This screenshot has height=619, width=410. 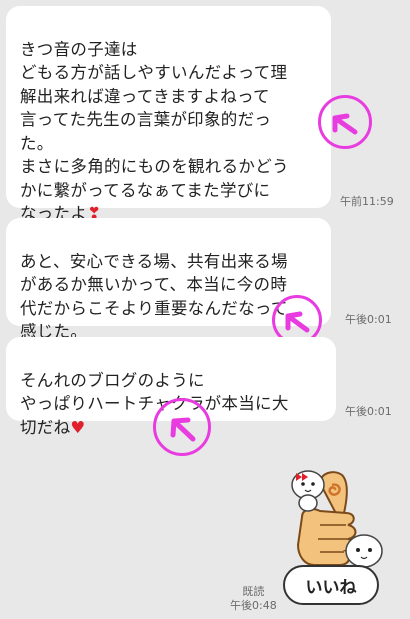 What do you see at coordinates (367, 201) in the screenshot?
I see `message-time-1: 午前11:59` at bounding box center [367, 201].